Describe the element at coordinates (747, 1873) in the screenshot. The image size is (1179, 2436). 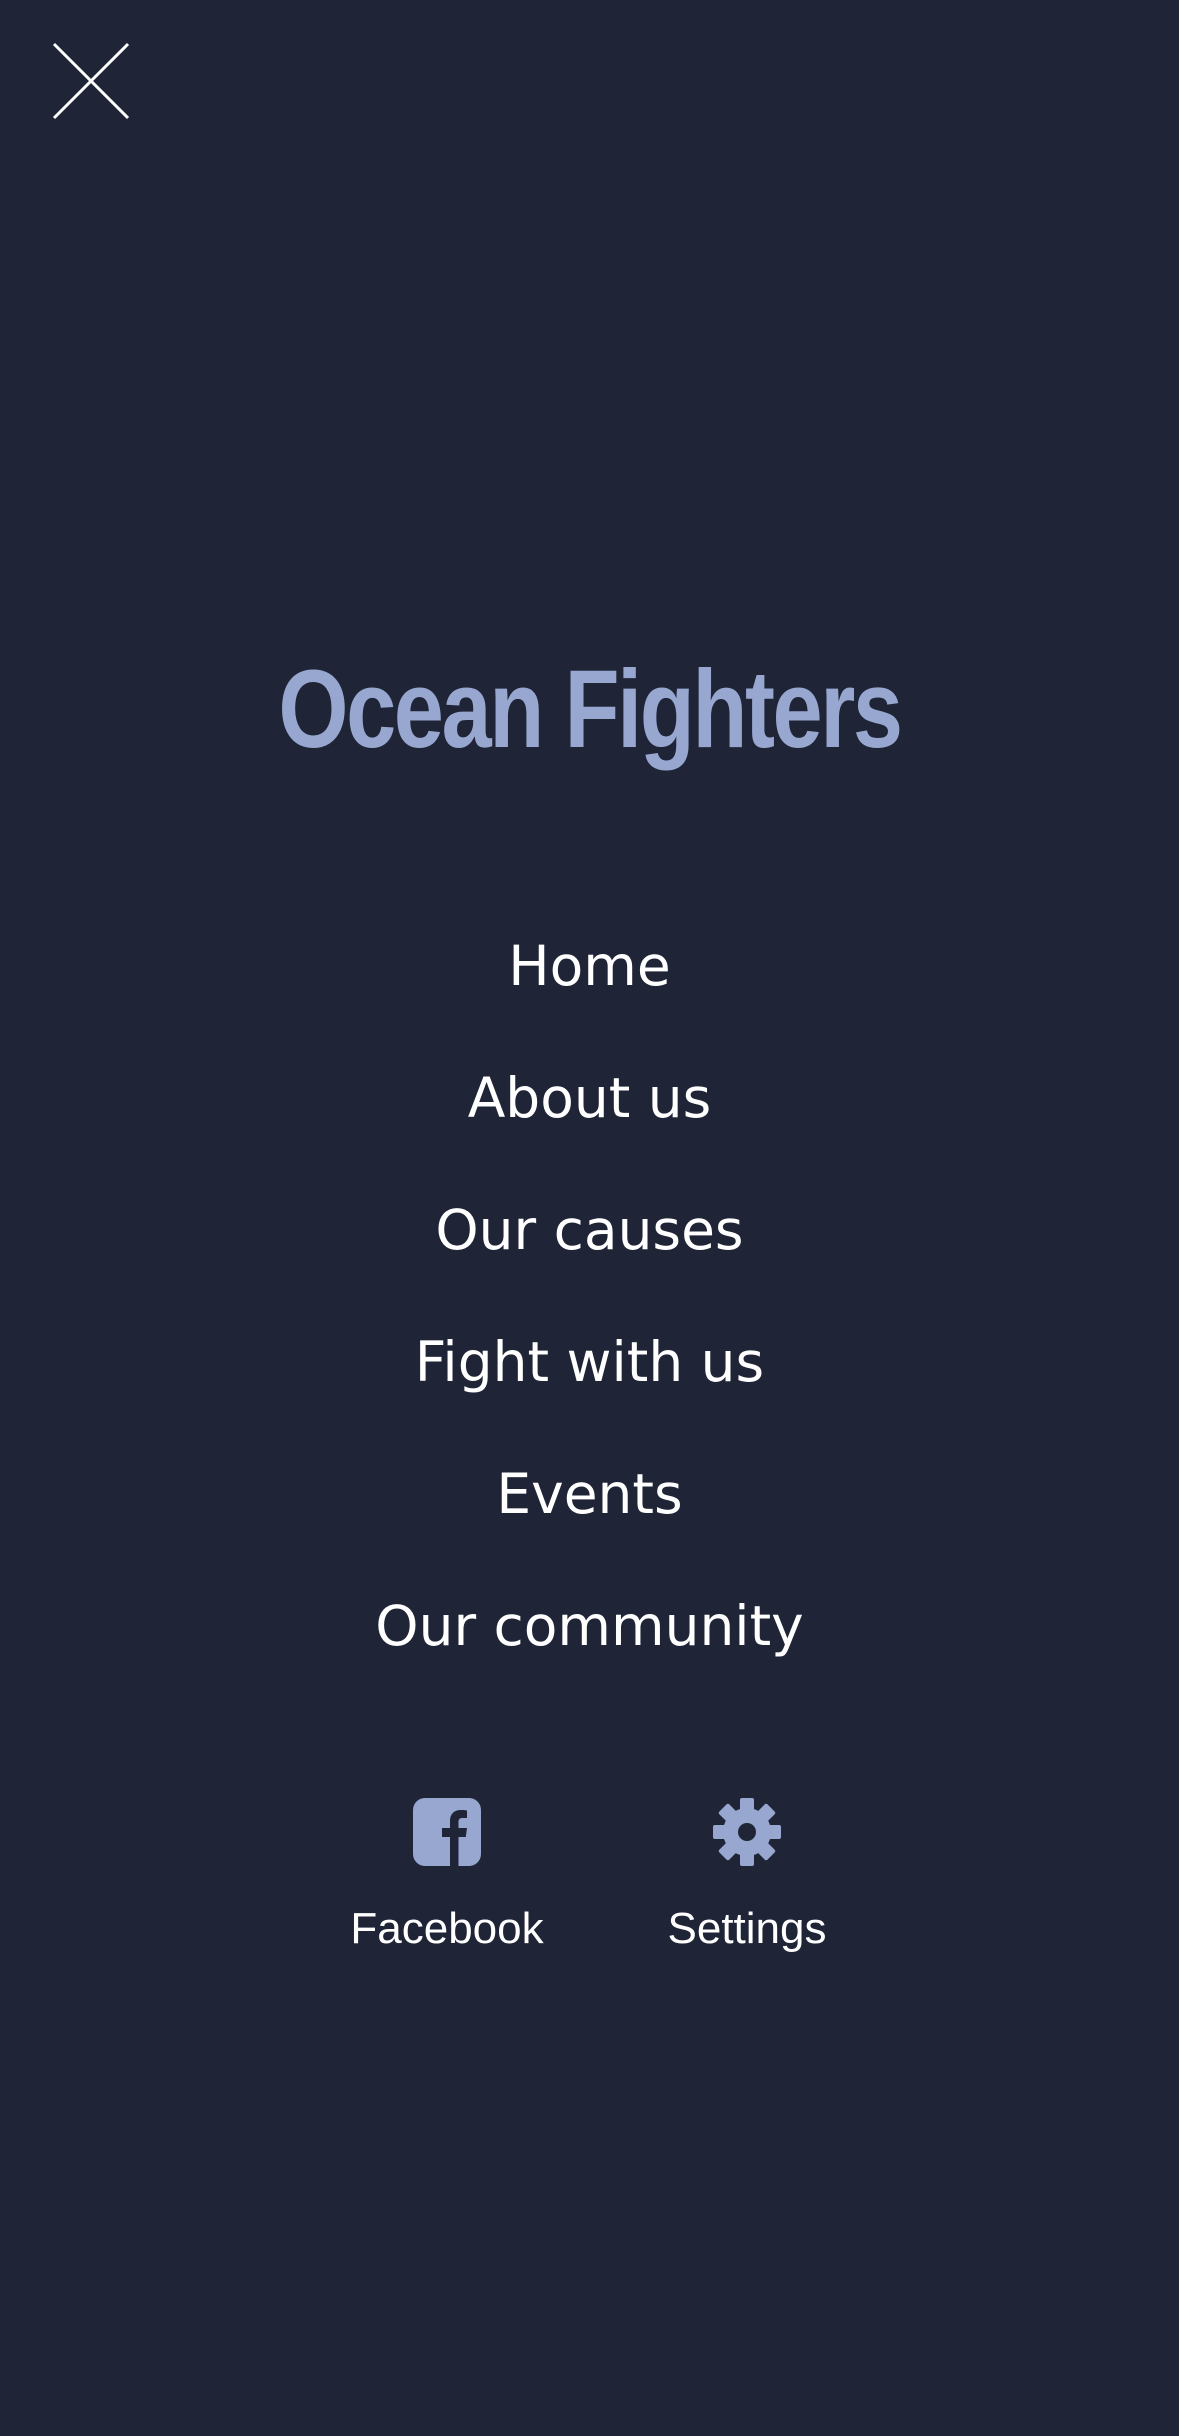
I see `settings-link: Settings` at that location.